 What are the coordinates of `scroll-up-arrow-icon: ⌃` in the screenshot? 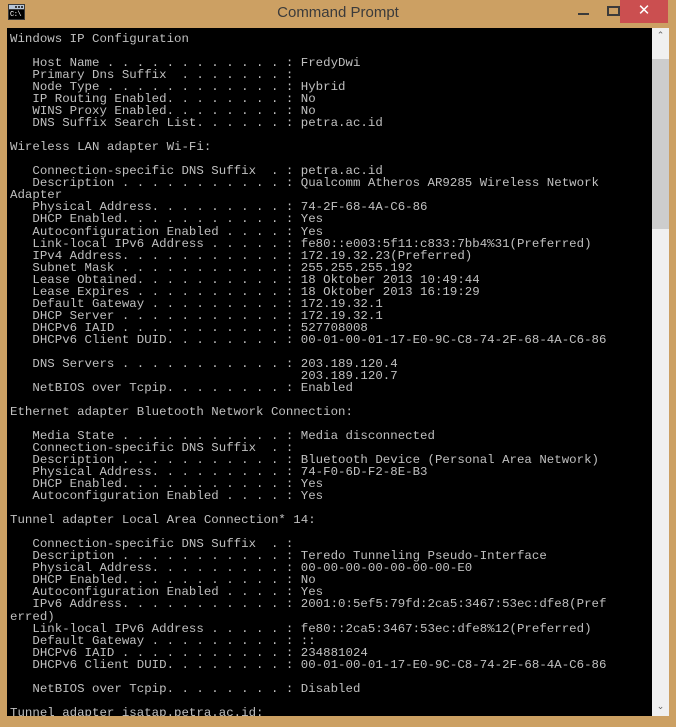 It's located at (660, 36).